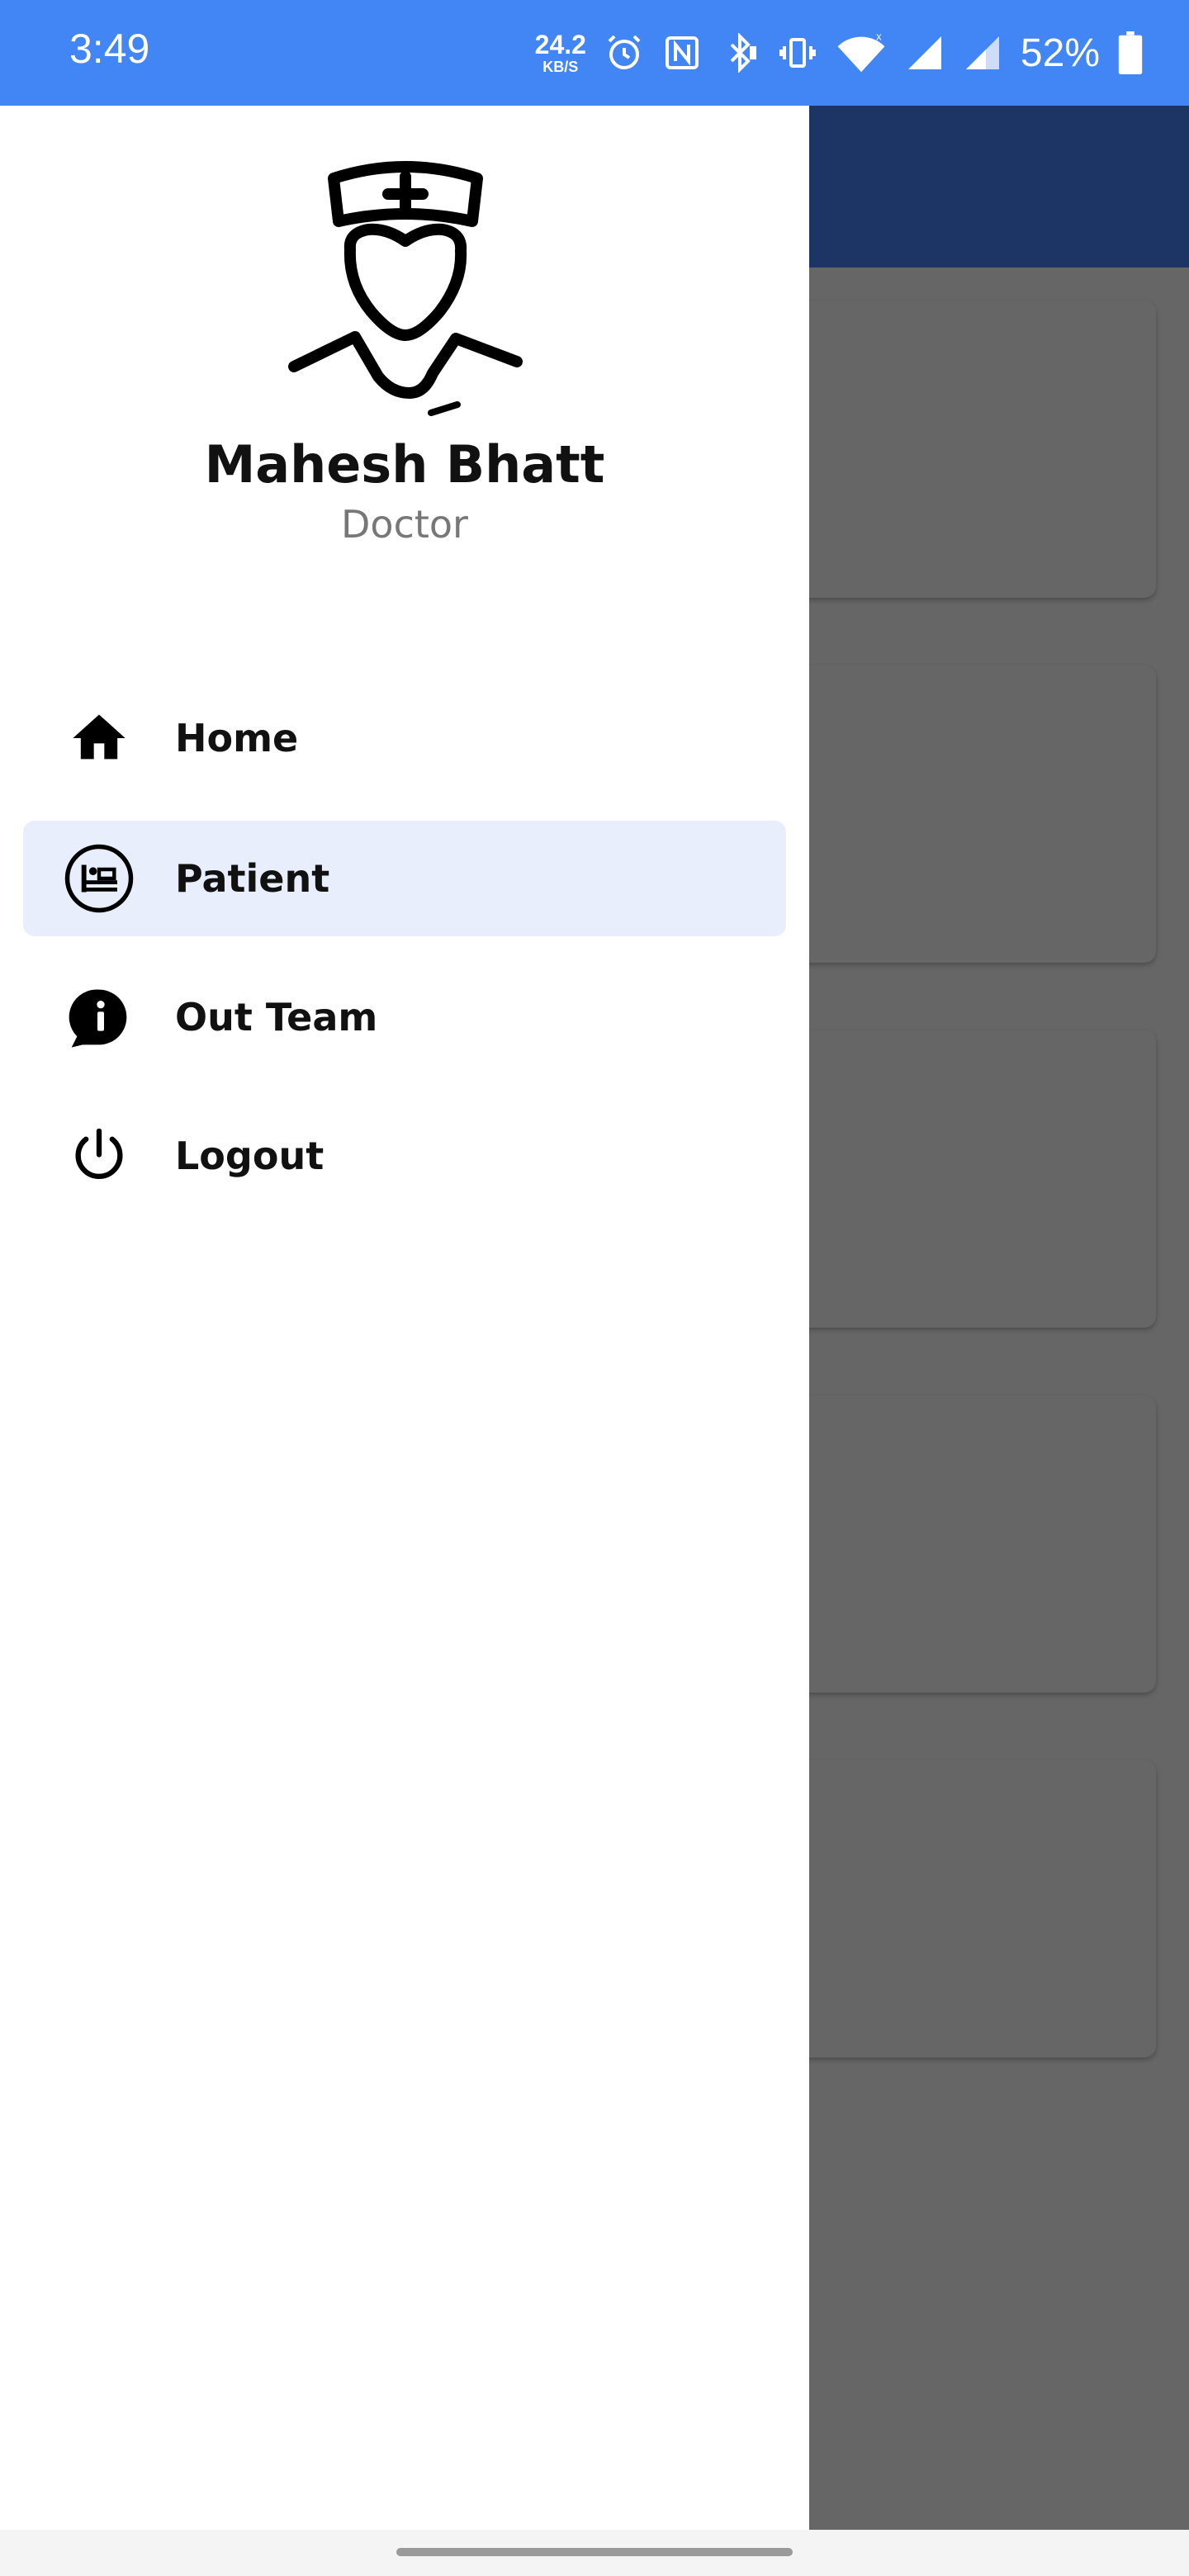 This screenshot has width=1189, height=2576. Describe the element at coordinates (109, 49) in the screenshot. I see `status-time: 3:49` at that location.